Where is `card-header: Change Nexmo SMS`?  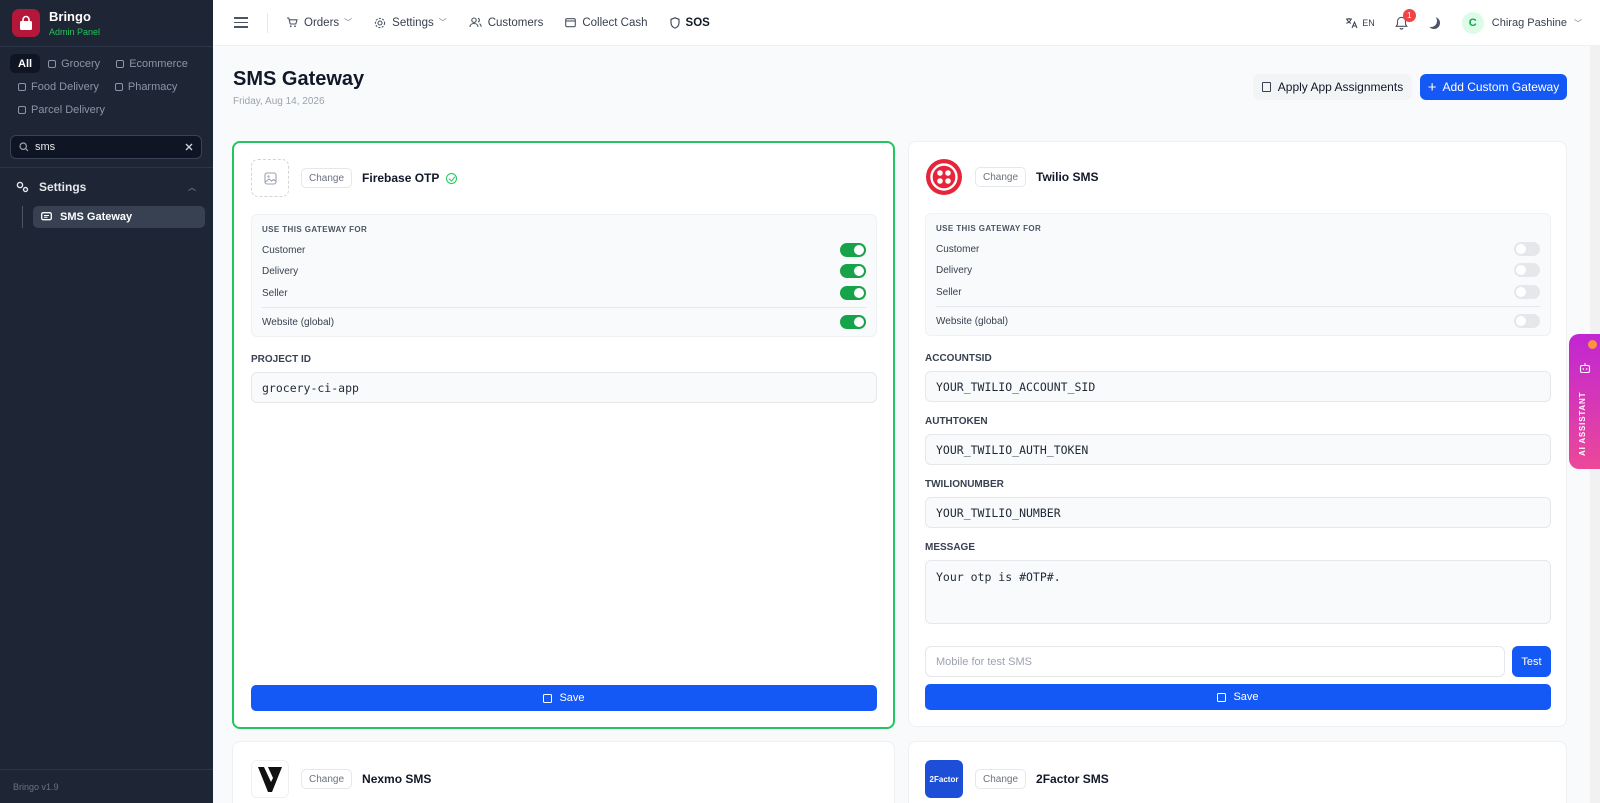 card-header: Change Nexmo SMS is located at coordinates (341, 779).